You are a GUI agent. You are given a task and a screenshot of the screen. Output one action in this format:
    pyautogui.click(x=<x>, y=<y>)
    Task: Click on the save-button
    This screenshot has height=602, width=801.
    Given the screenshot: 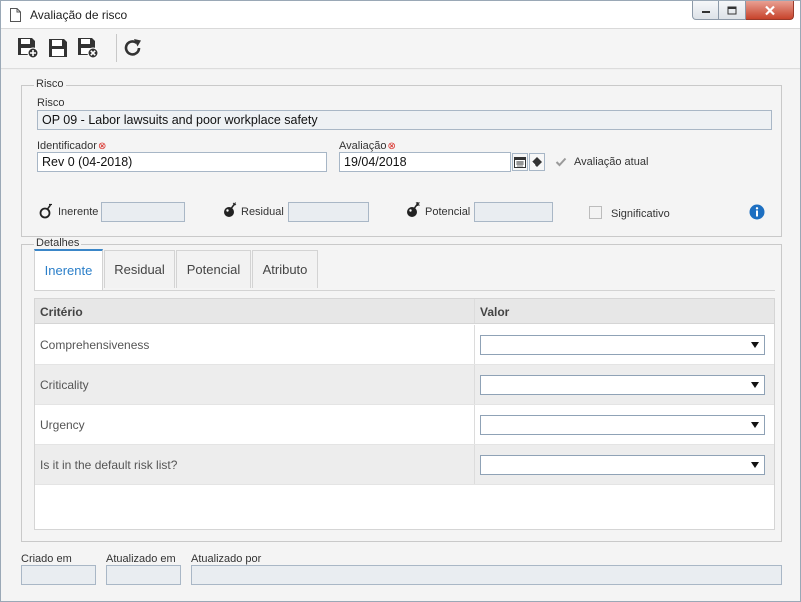 What is the action you would take?
    pyautogui.click(x=58, y=48)
    